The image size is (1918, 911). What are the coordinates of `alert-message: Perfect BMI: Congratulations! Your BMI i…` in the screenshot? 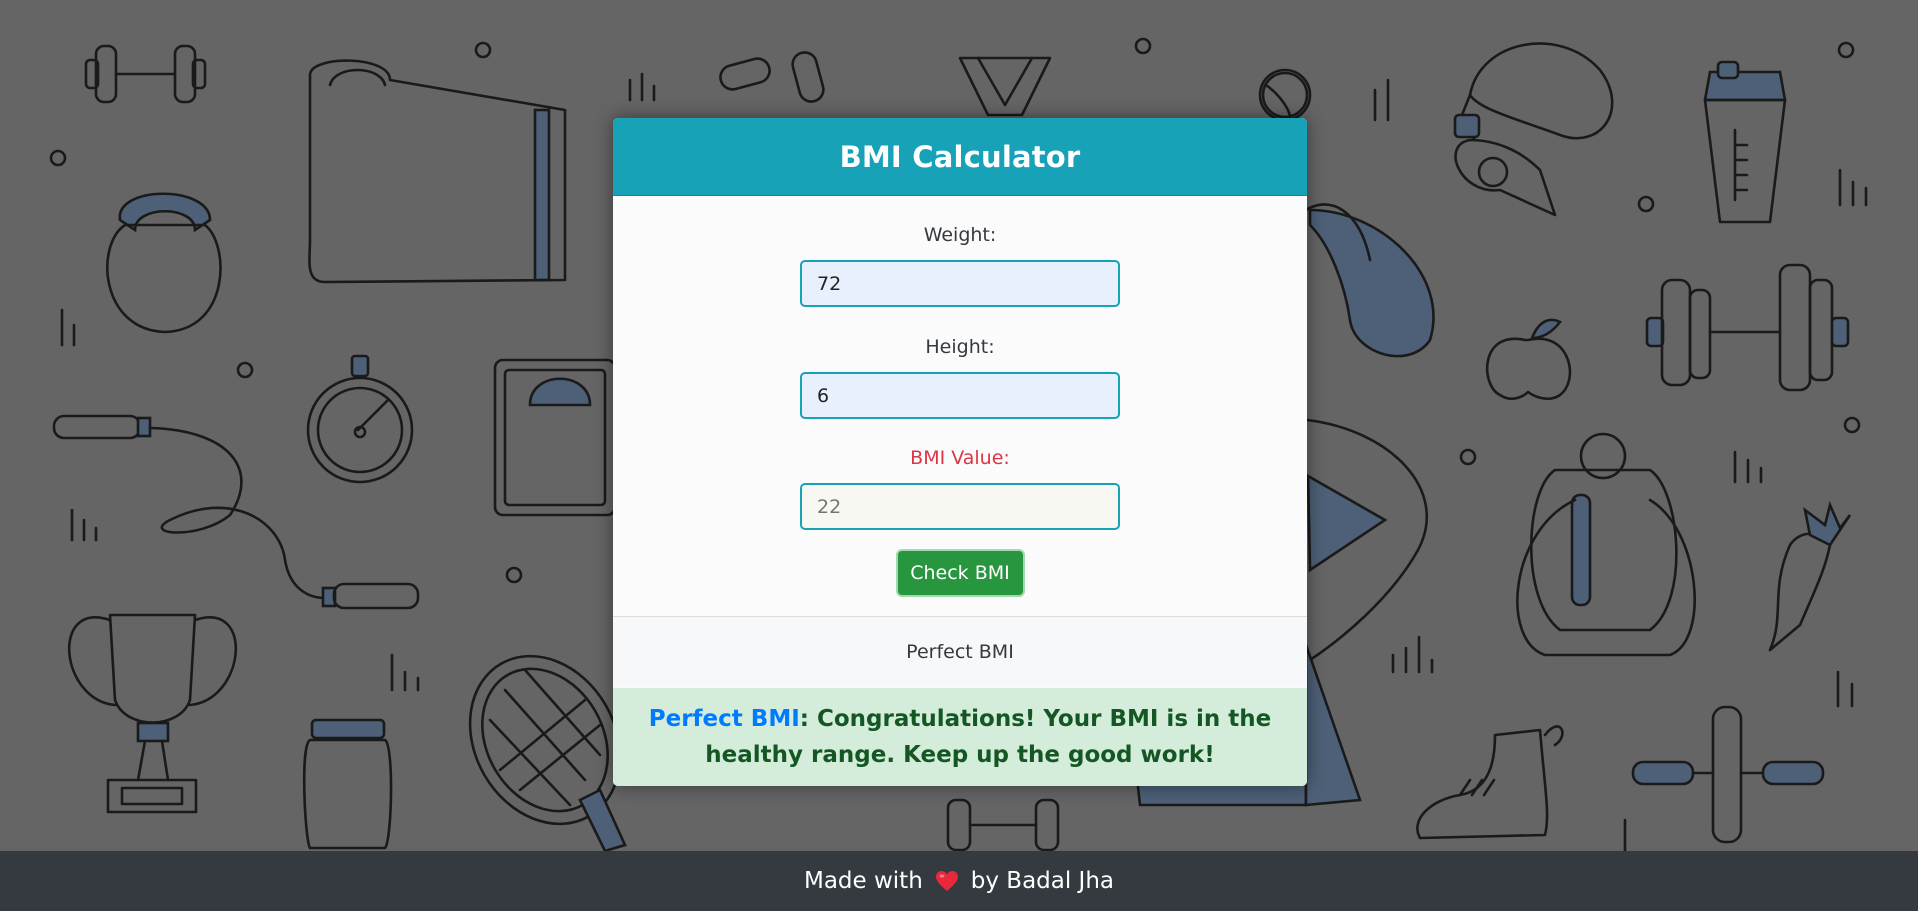 It's located at (960, 737).